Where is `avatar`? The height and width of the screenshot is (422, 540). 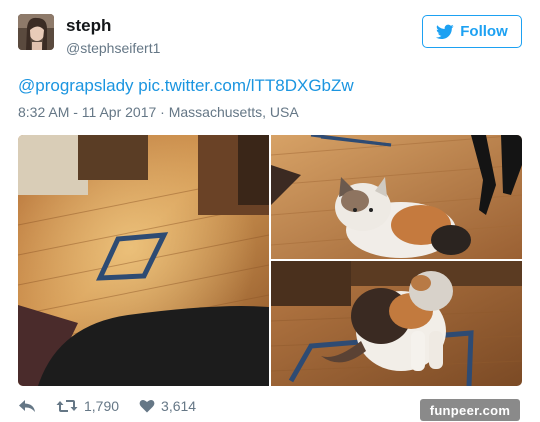
avatar is located at coordinates (36, 32).